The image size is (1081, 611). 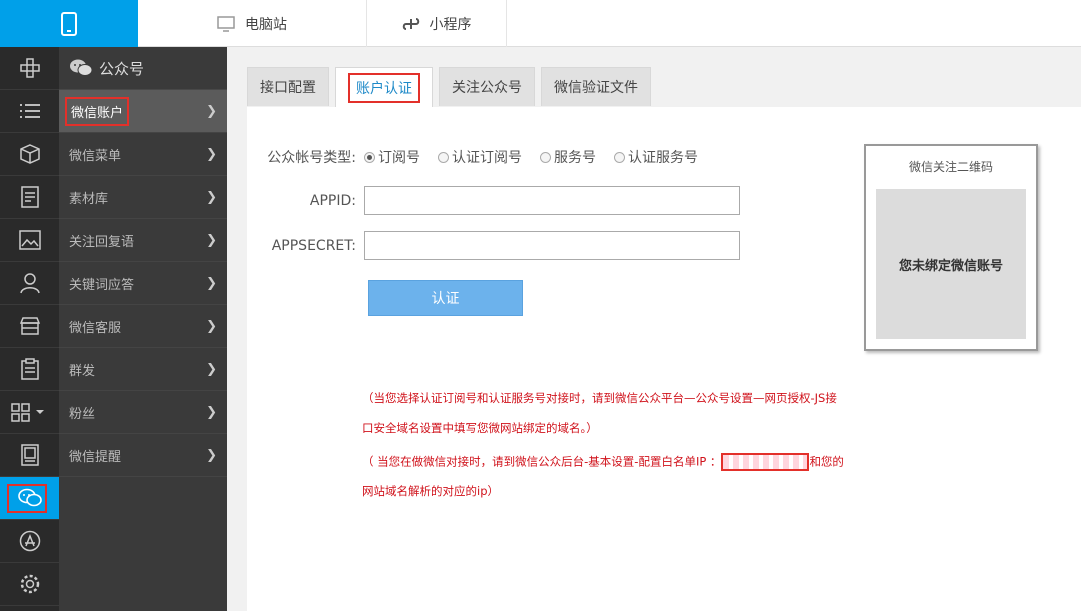 What do you see at coordinates (95, 156) in the screenshot?
I see `submenu-item-label: 微信菜单` at bounding box center [95, 156].